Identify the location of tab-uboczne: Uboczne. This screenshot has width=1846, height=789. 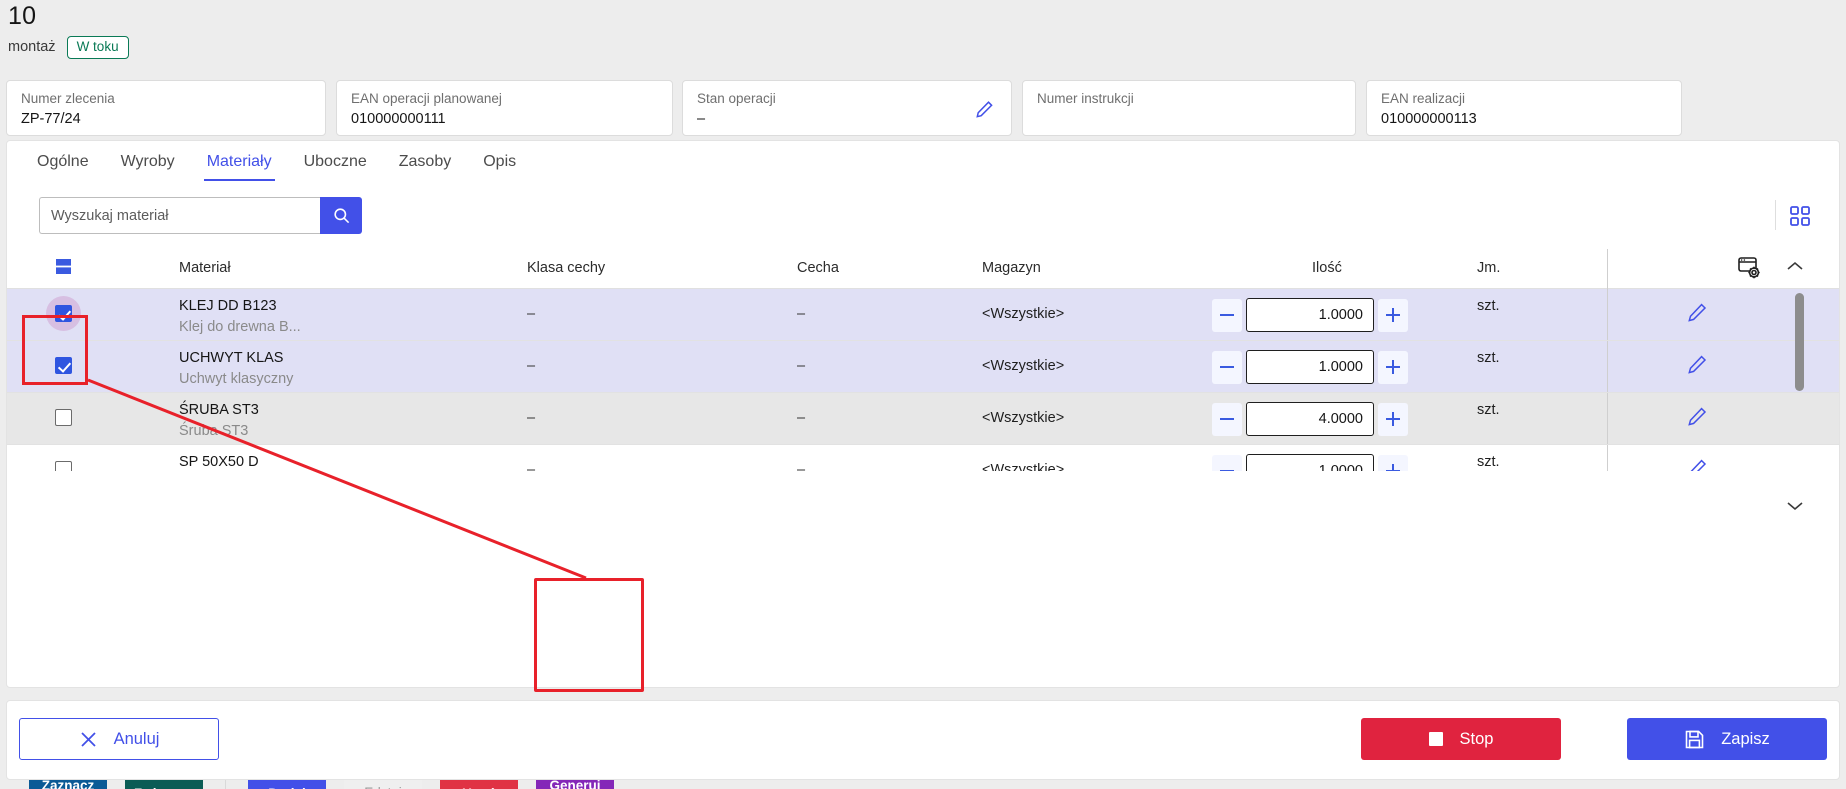
(335, 164).